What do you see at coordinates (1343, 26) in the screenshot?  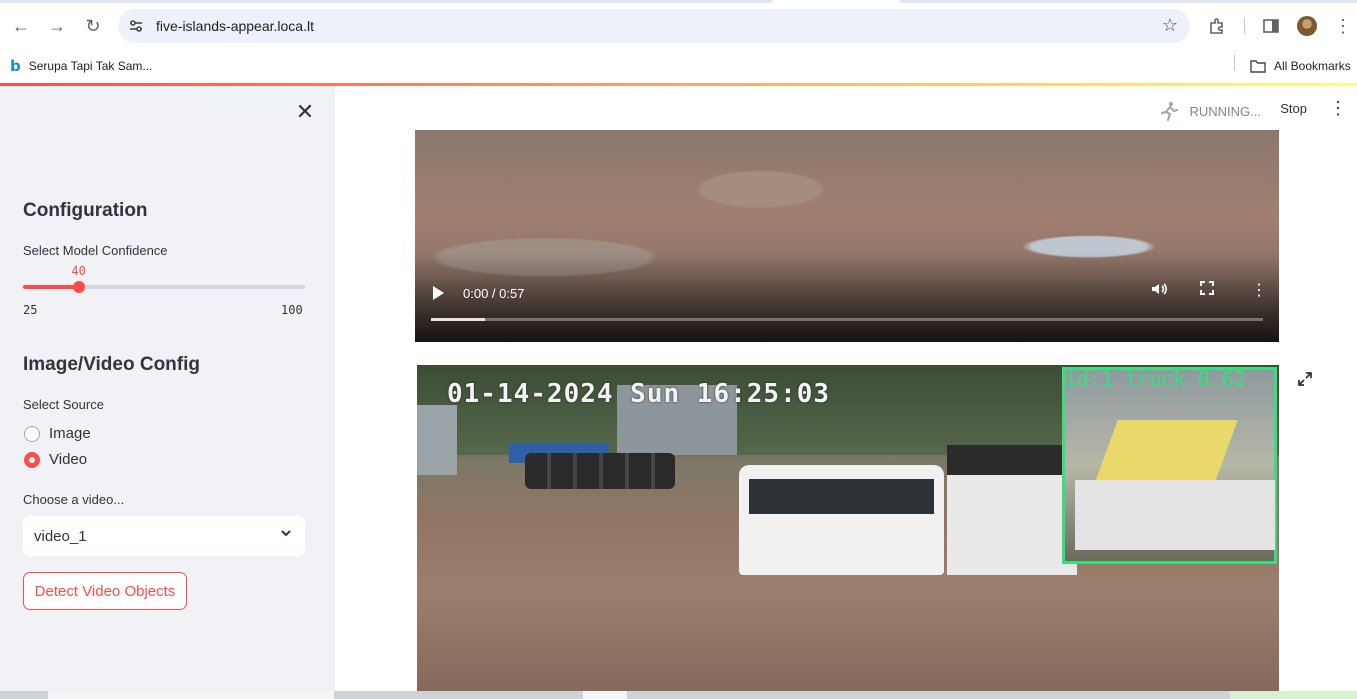 I see `browser-menu-icon: ⋮` at bounding box center [1343, 26].